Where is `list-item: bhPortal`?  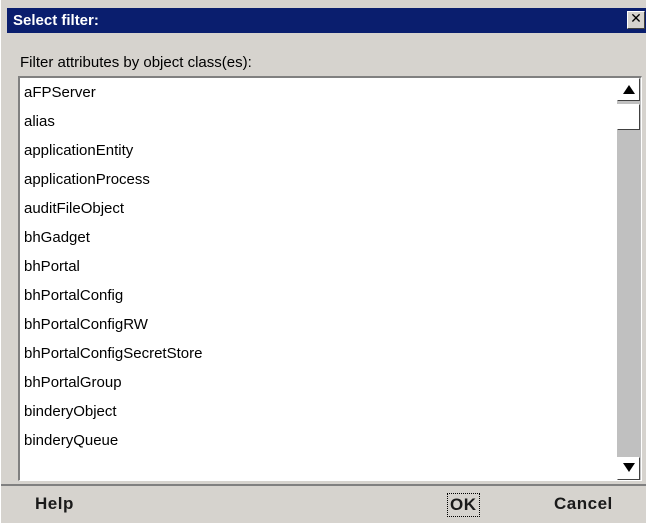 list-item: bhPortal is located at coordinates (318, 266).